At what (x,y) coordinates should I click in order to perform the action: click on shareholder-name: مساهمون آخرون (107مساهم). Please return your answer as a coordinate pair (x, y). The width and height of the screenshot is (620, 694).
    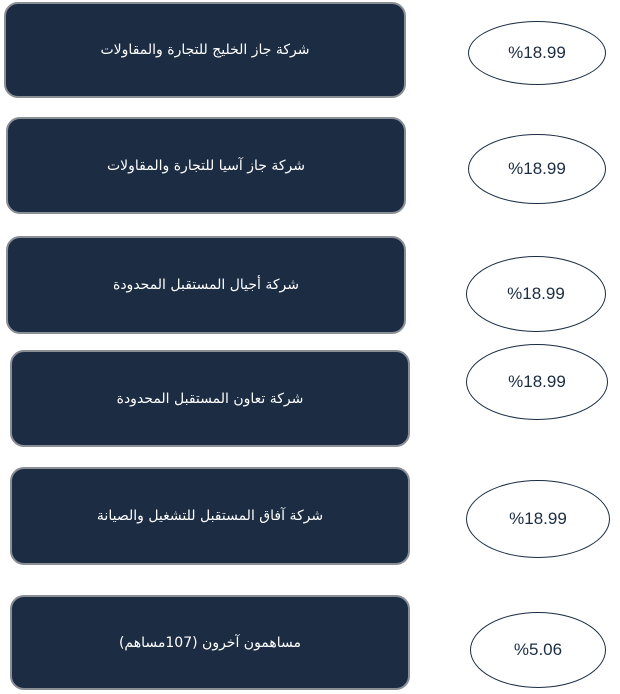
    Looking at the image, I should click on (210, 642).